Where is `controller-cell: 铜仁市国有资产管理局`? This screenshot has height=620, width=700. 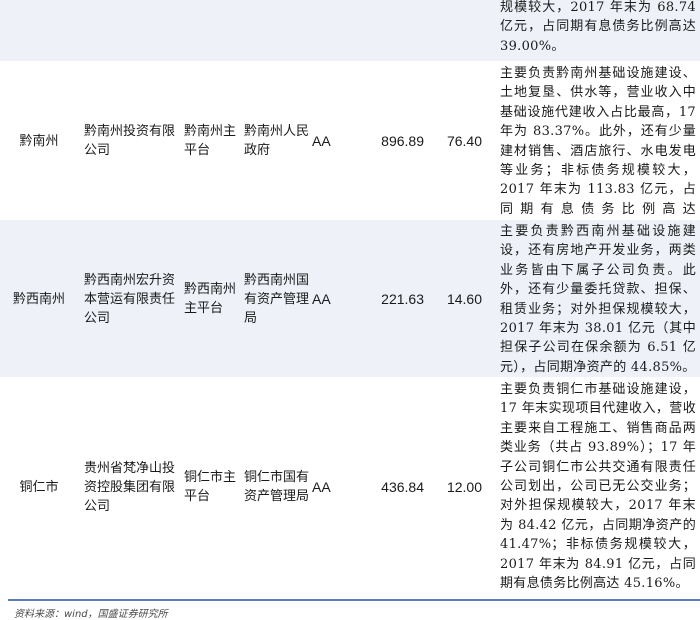
controller-cell: 铜仁市国有资产管理局 is located at coordinates (277, 487).